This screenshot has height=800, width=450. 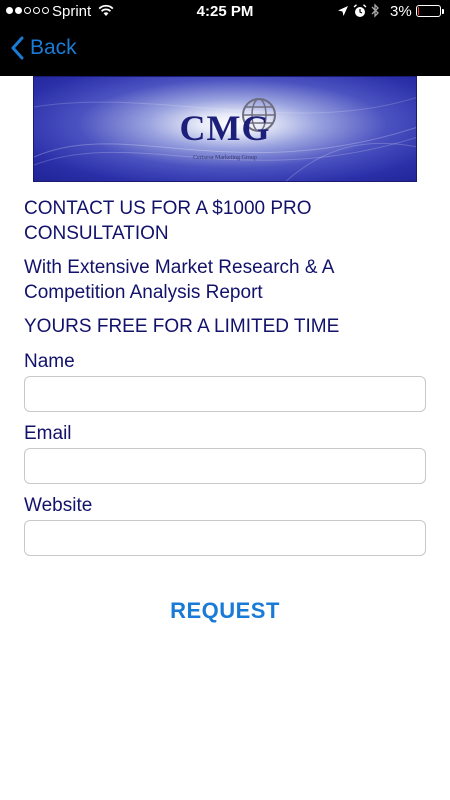 What do you see at coordinates (375, 12) in the screenshot?
I see `bluetooth-icon` at bounding box center [375, 12].